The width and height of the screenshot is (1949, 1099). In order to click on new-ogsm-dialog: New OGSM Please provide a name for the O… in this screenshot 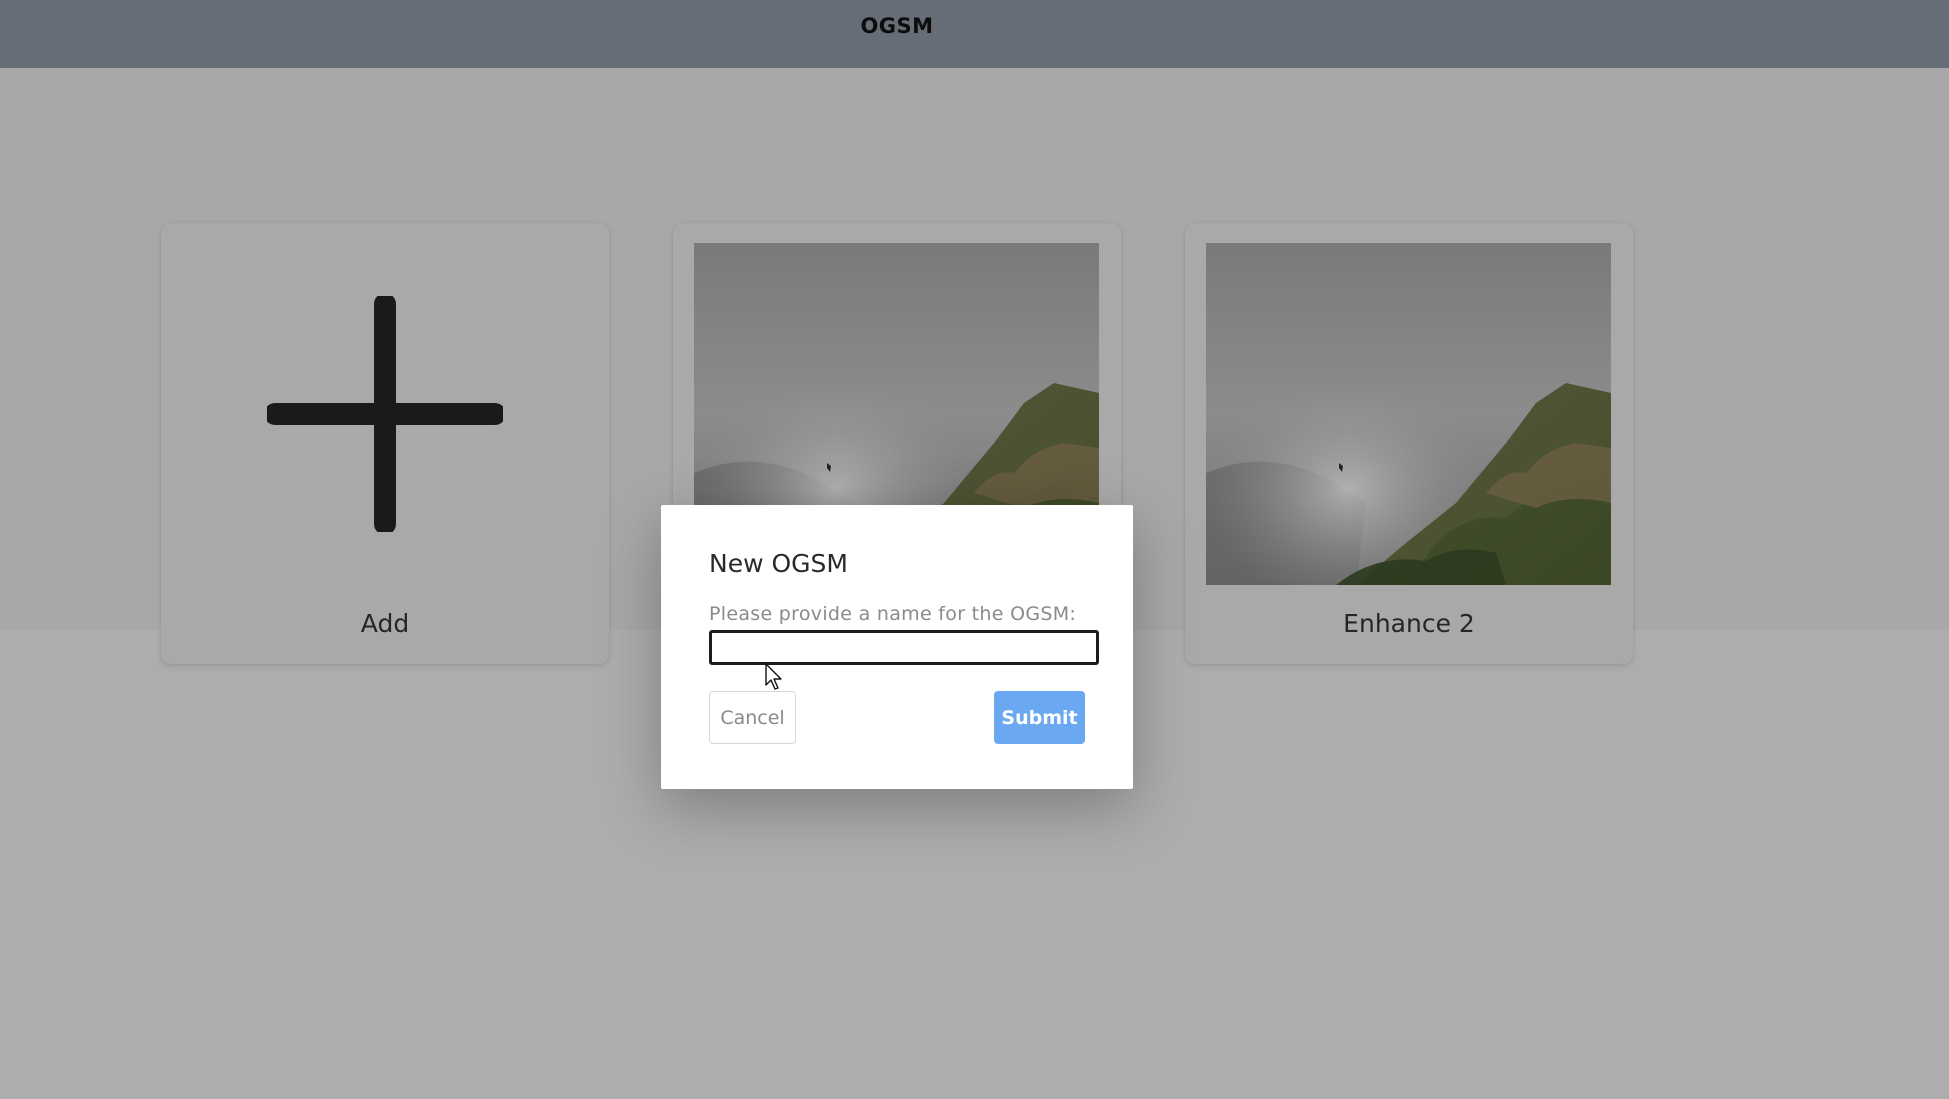, I will do `click(897, 647)`.